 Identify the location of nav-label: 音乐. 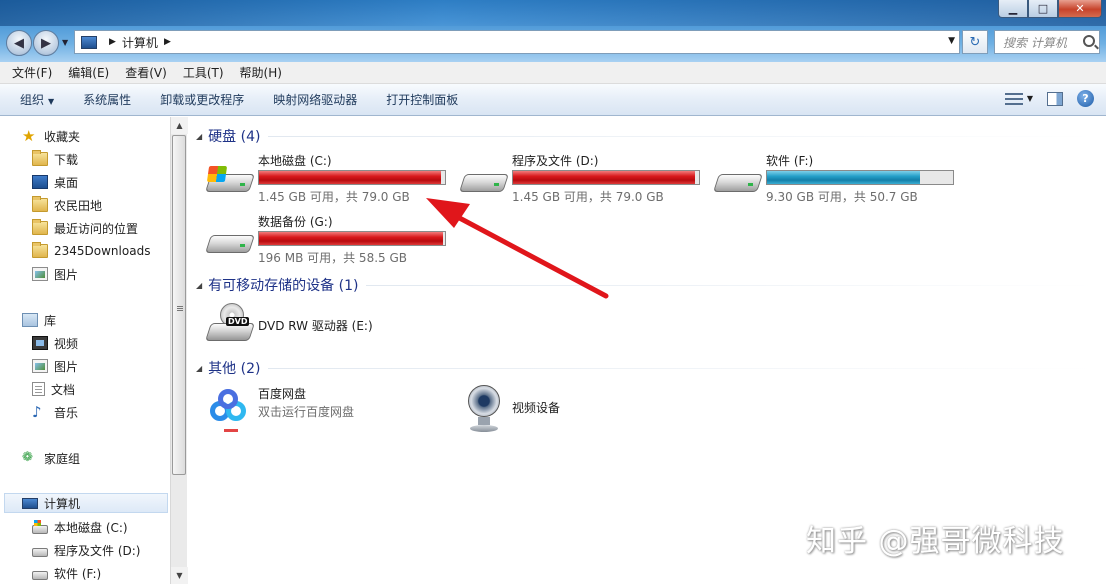
(66, 412).